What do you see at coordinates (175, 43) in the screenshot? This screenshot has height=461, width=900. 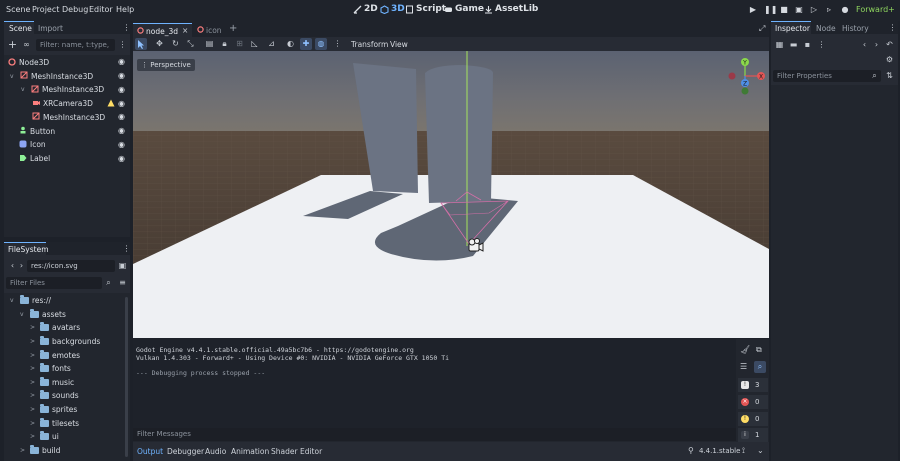 I see `rotate-tool-icon: ↻` at bounding box center [175, 43].